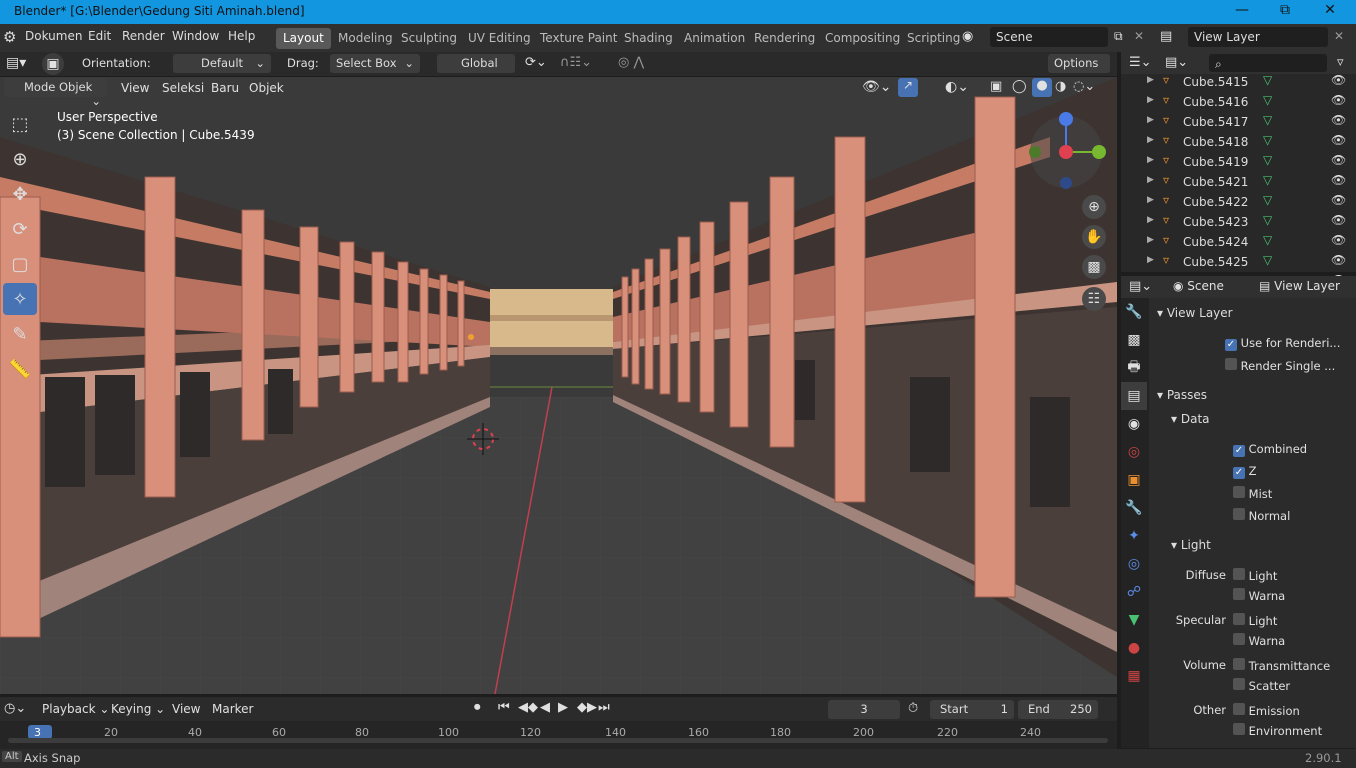 The image size is (1356, 768). Describe the element at coordinates (222, 63) in the screenshot. I see `orientation-dropdown: Default ⌄` at that location.